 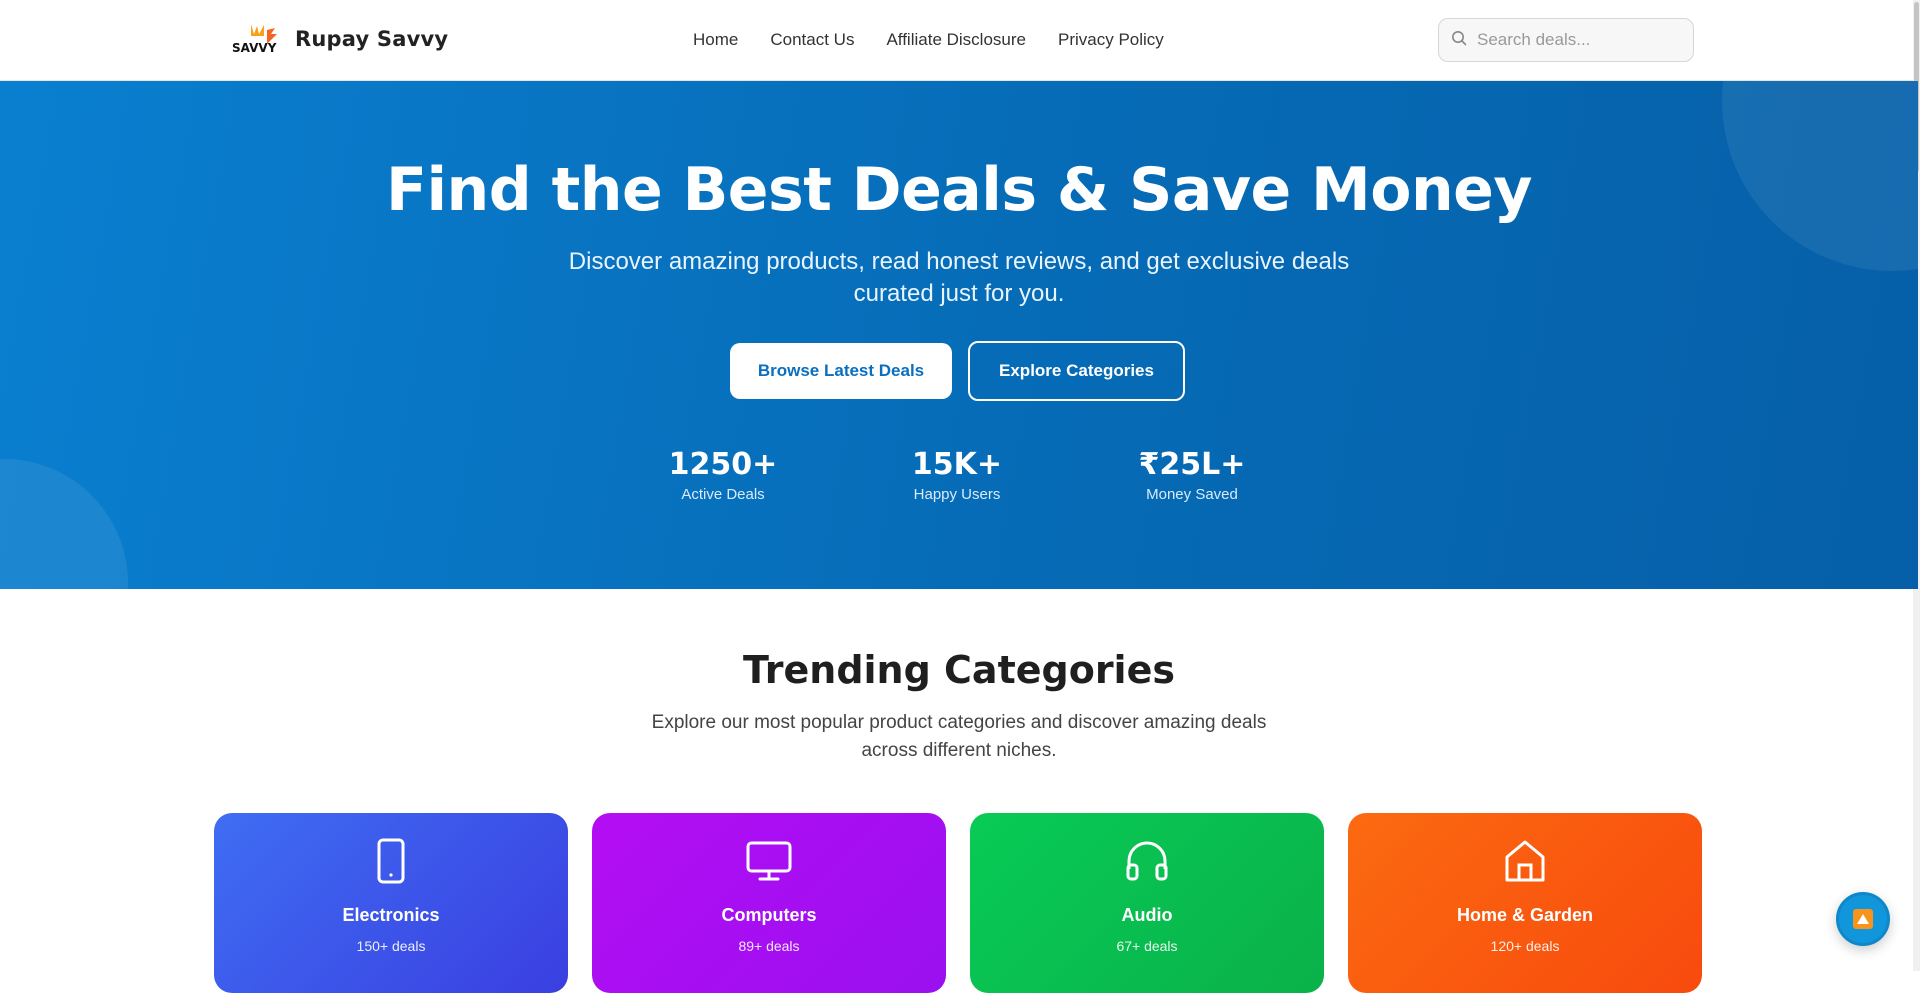 What do you see at coordinates (1147, 903) in the screenshot?
I see `category-card-audio: Audio 67+ deals` at bounding box center [1147, 903].